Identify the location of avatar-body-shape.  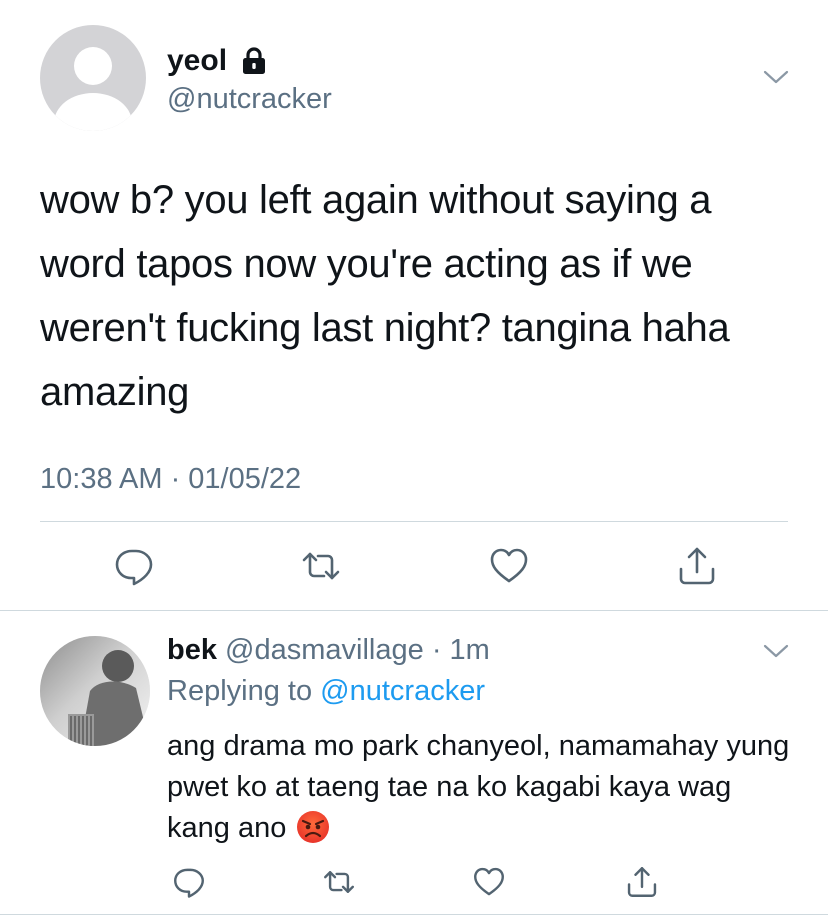
(93, 112).